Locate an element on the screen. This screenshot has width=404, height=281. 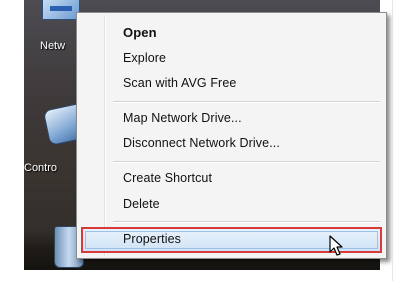
menu-item-properties: Properties is located at coordinates (152, 239).